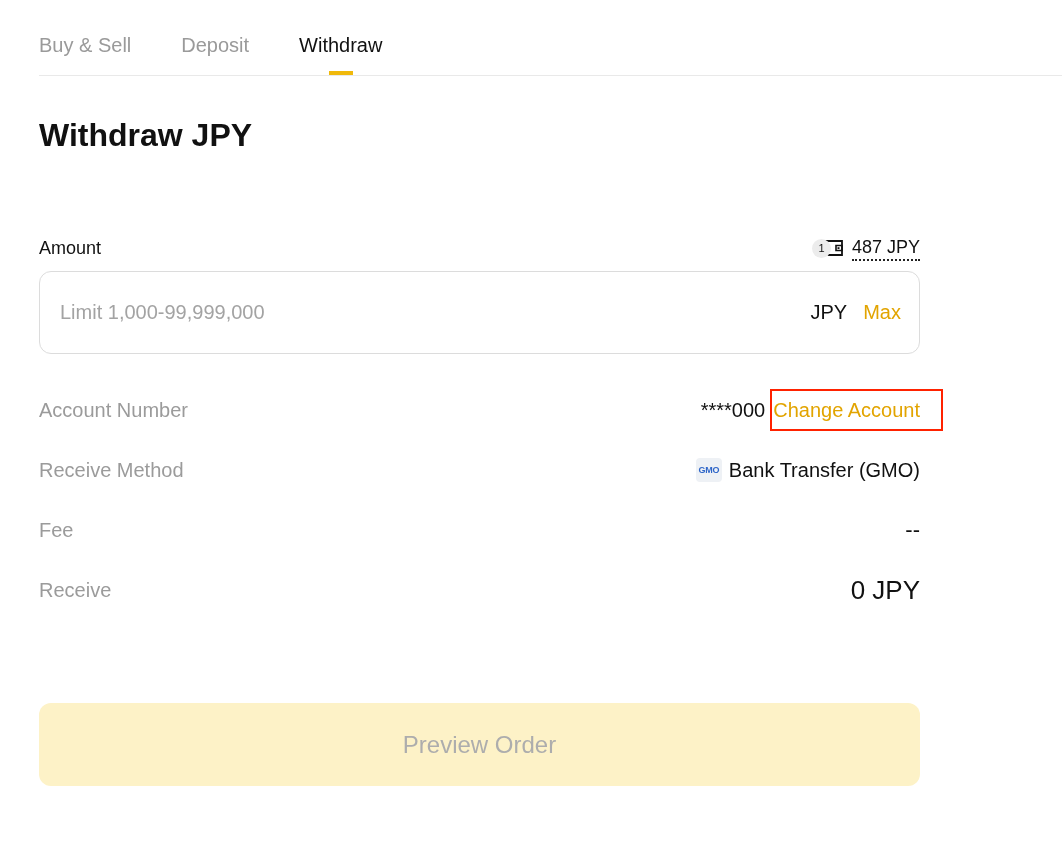 The width and height of the screenshot is (1062, 860). Describe the element at coordinates (733, 410) in the screenshot. I see `account-number: ****000` at that location.